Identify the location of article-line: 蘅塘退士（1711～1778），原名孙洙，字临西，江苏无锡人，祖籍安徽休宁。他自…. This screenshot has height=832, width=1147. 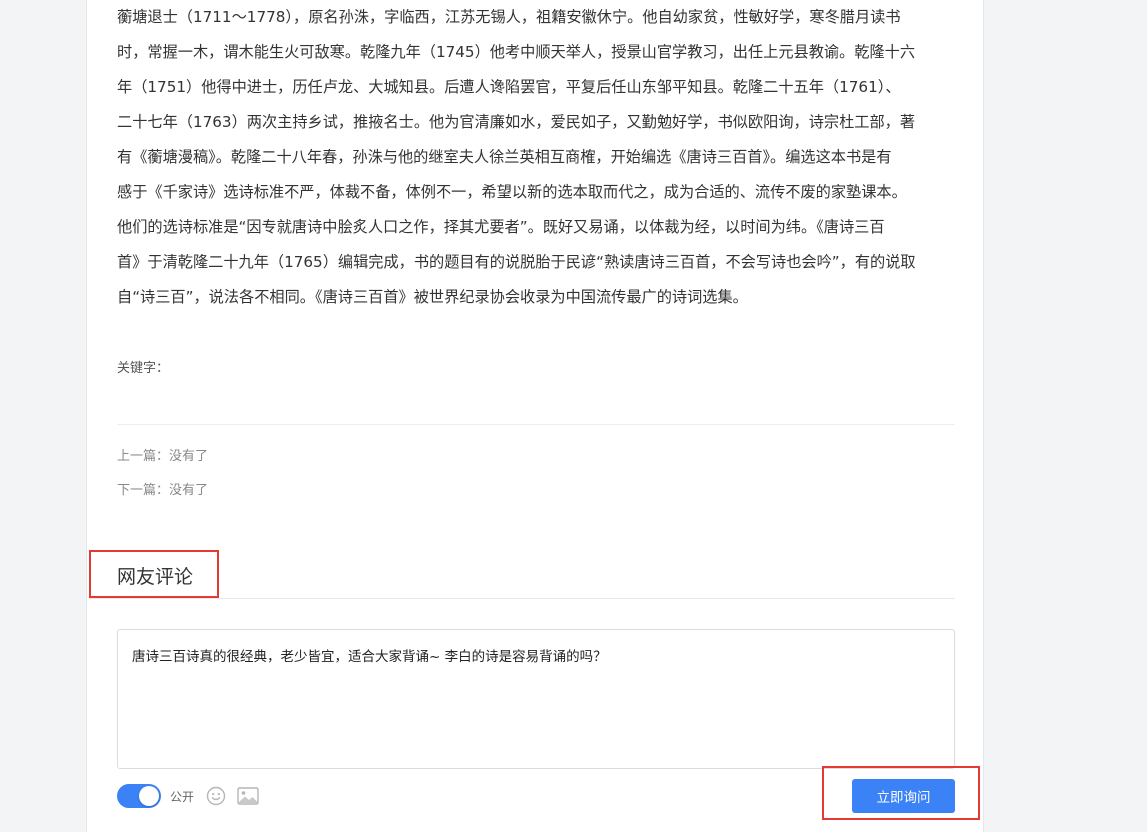
(509, 17).